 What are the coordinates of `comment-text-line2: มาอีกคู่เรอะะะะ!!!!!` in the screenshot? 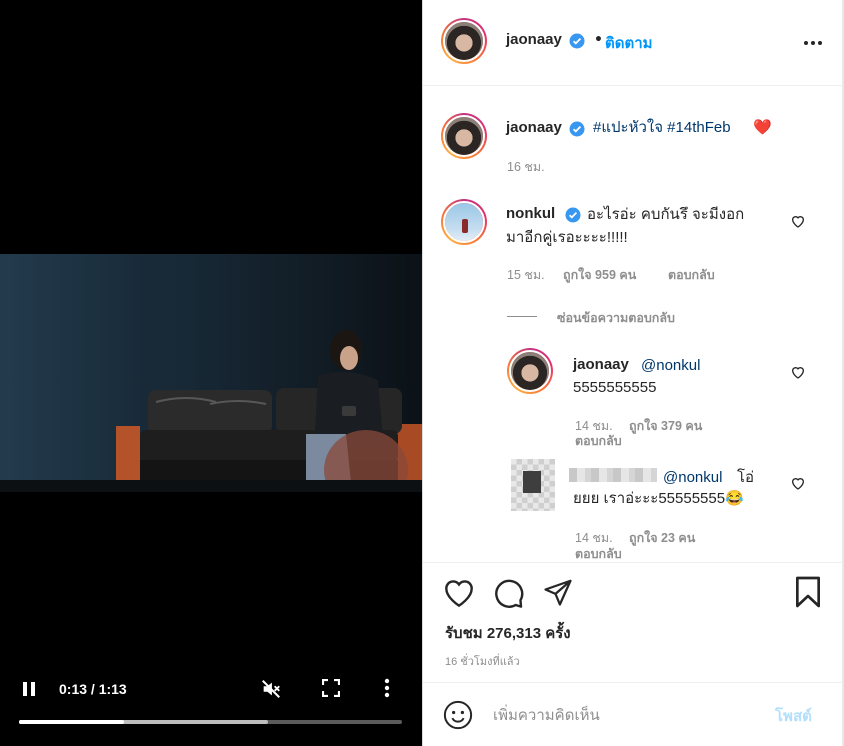 It's located at (567, 237).